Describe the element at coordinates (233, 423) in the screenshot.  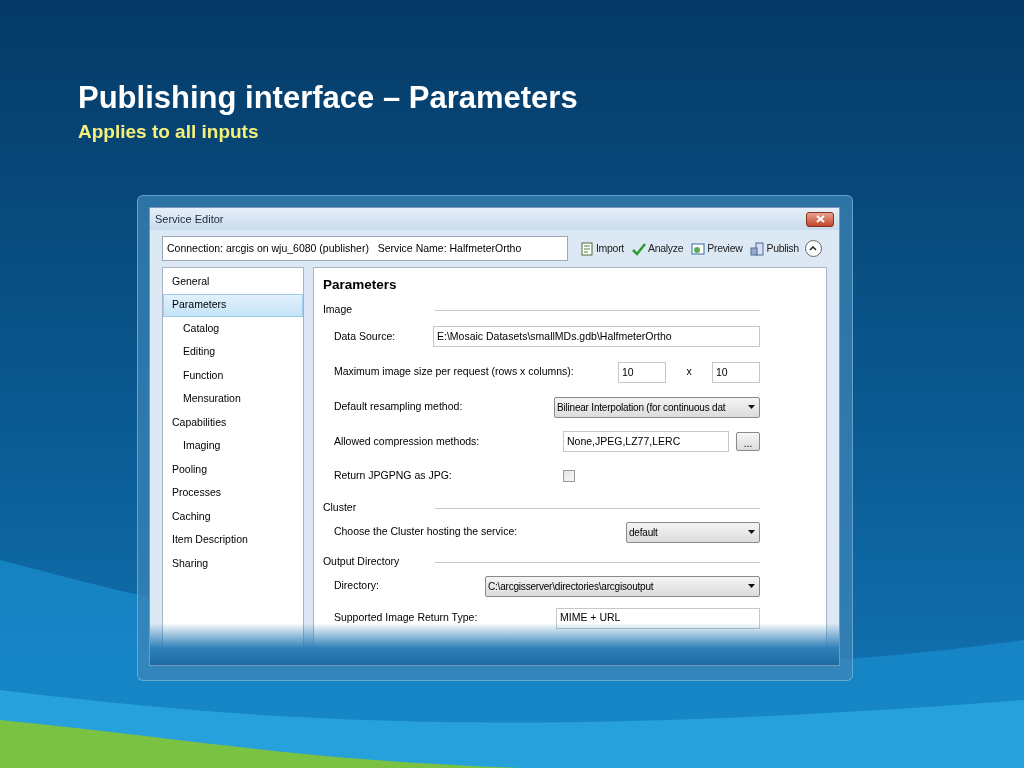
I see `sidebar-item: Capabilities` at that location.